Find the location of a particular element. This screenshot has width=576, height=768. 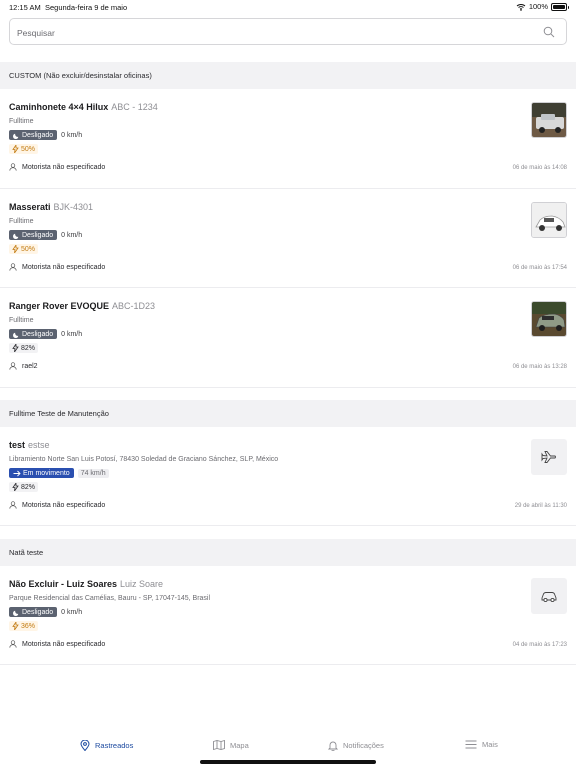

car-icon is located at coordinates (549, 596).